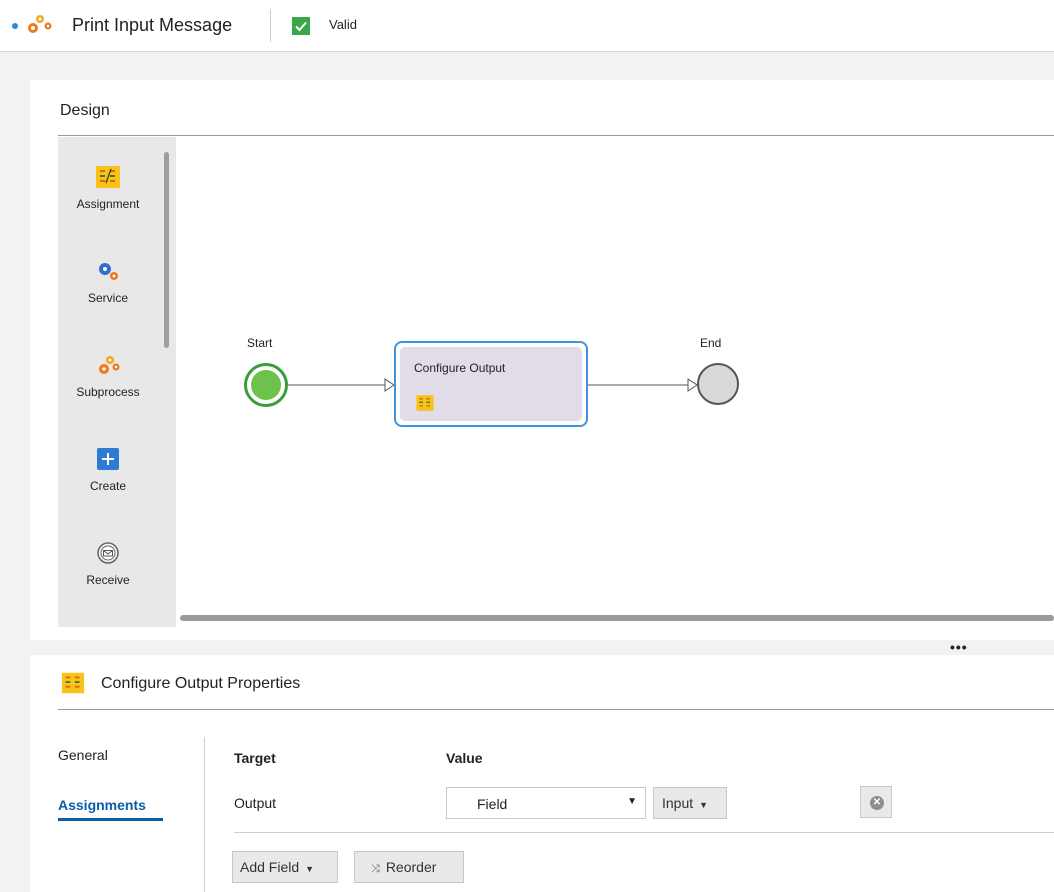 The image size is (1054, 892). I want to click on assignment-target: Output, so click(255, 803).